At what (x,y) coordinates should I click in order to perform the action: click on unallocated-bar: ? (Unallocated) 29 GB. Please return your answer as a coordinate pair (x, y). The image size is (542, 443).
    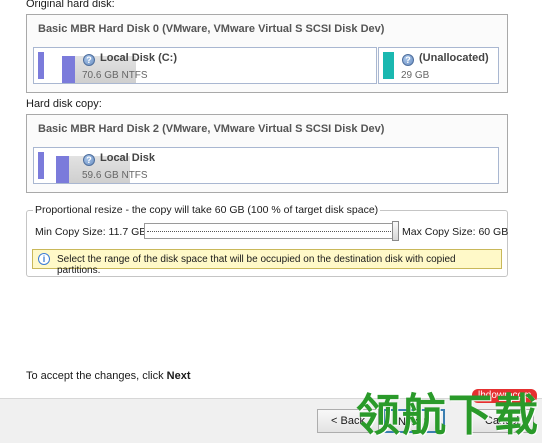
    Looking at the image, I should click on (438, 65).